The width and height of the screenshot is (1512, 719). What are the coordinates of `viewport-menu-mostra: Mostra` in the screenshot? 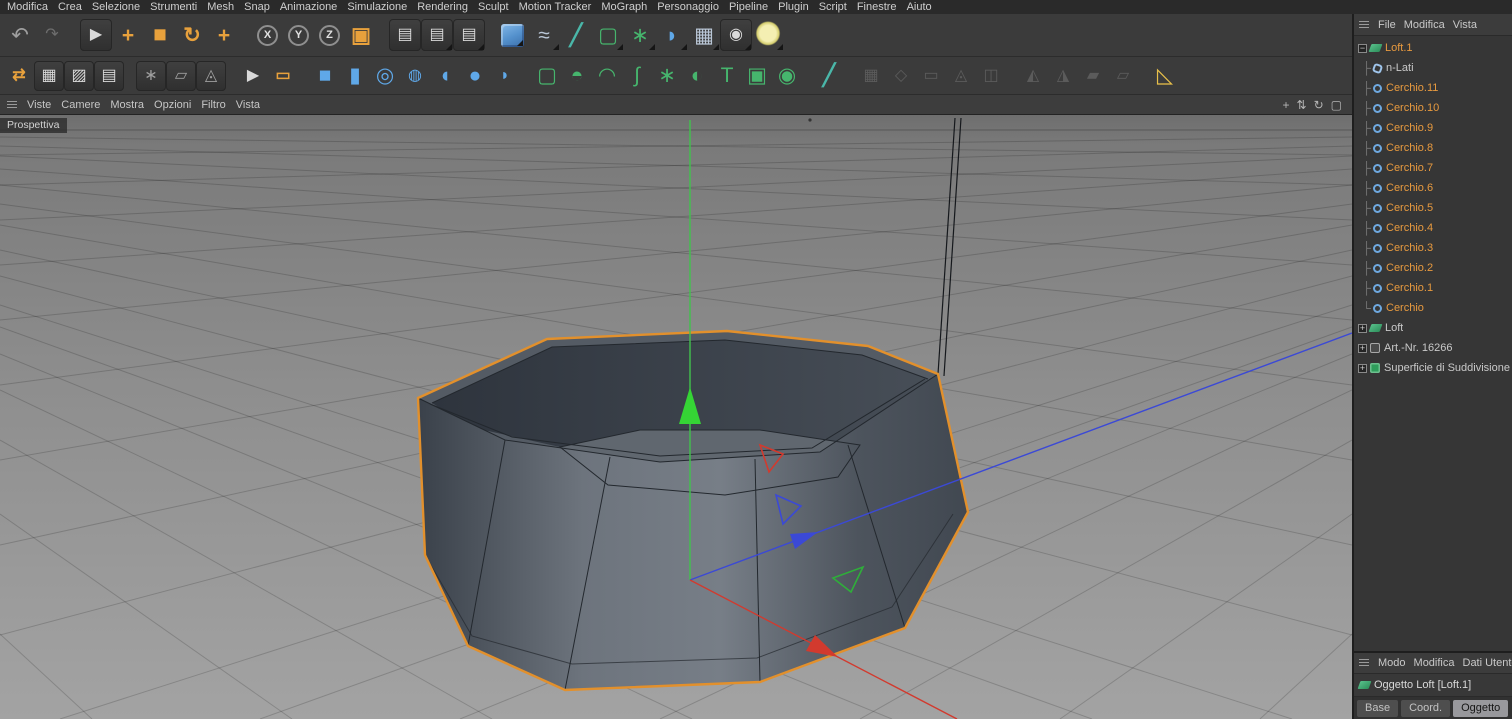 It's located at (127, 105).